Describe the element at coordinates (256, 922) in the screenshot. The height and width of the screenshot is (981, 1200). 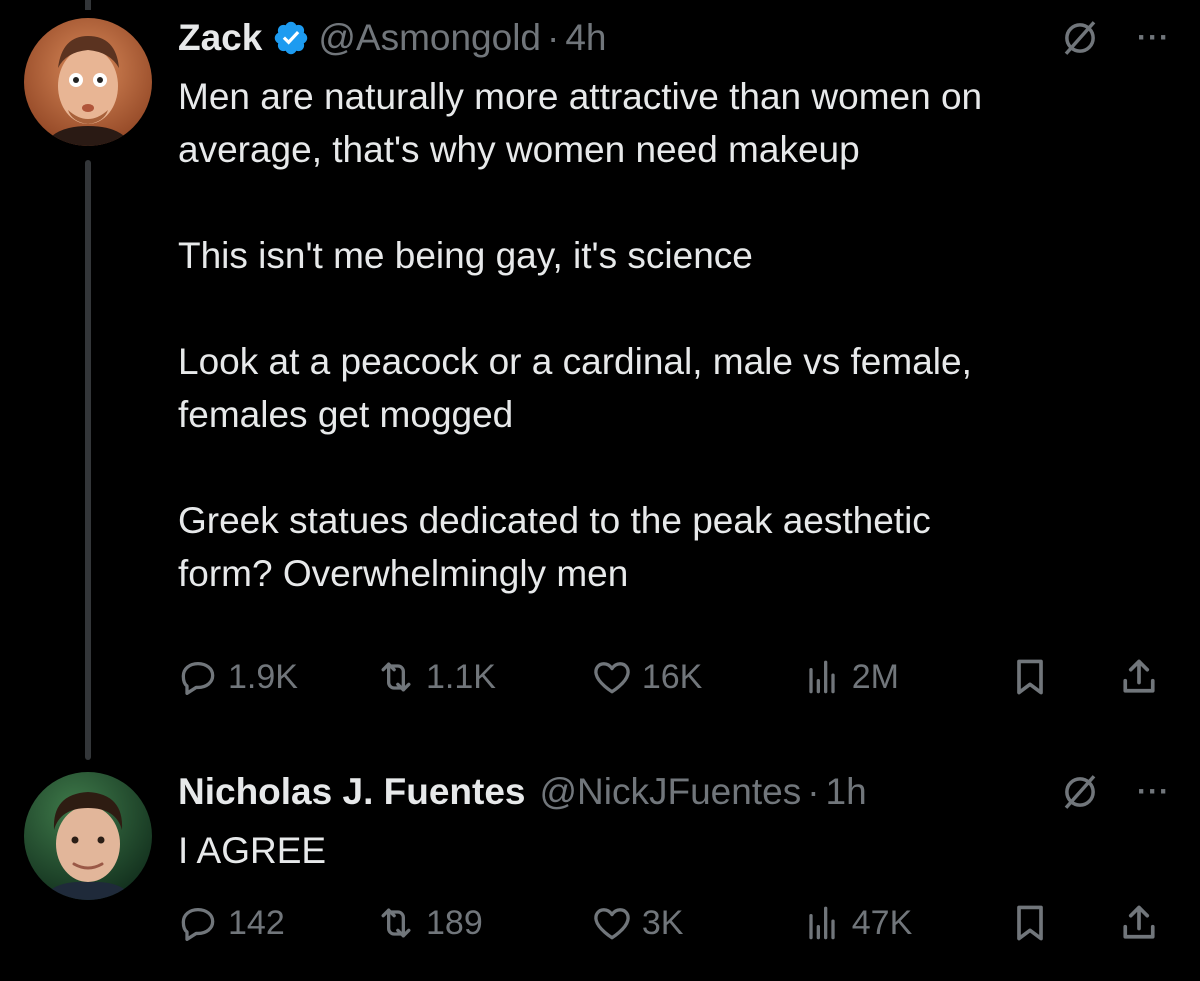
I see `reply-count: 142` at that location.